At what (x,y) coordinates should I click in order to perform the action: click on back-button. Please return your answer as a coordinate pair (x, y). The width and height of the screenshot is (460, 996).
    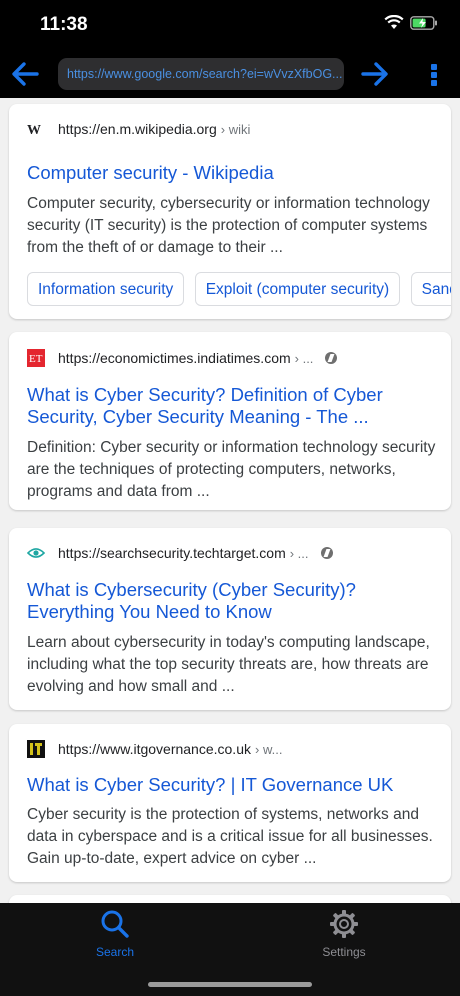
    Looking at the image, I should click on (25, 74).